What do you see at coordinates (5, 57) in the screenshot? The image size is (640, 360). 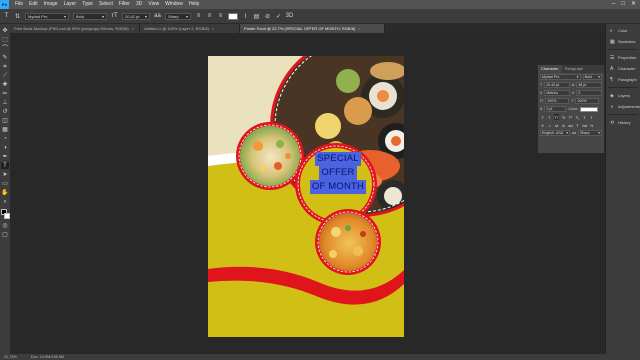 I see `quick-select-tool-icon: ✎` at bounding box center [5, 57].